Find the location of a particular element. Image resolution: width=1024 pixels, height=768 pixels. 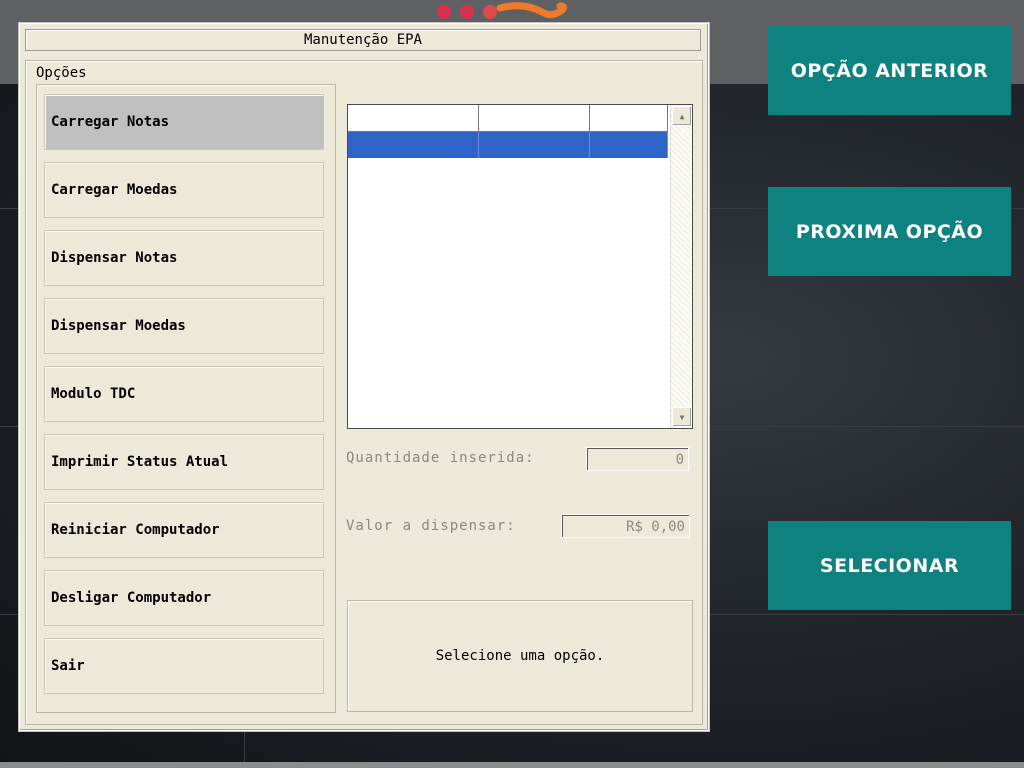

listview-header is located at coordinates (508, 118).